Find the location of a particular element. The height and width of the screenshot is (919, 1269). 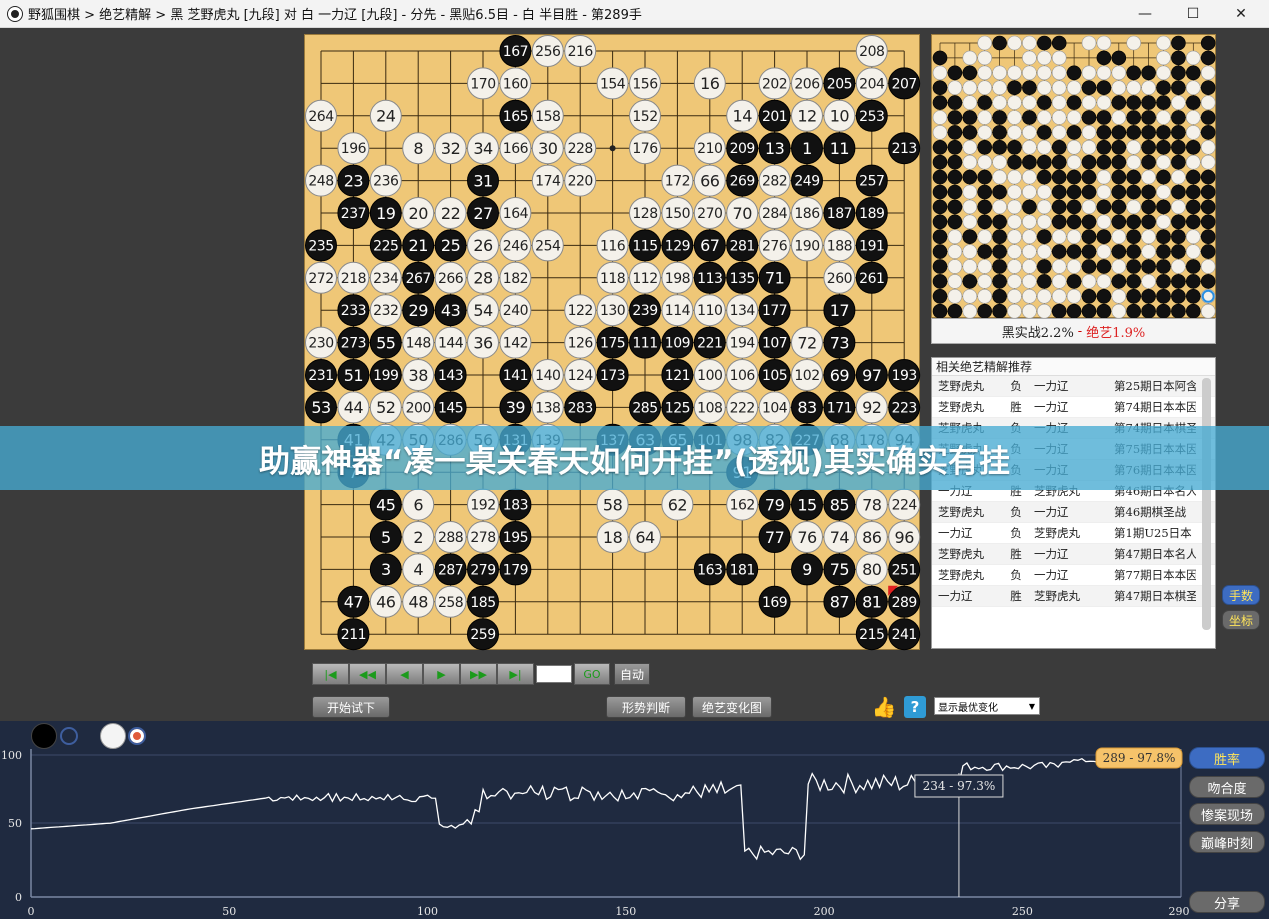

winrate-caption: 黑实战2.2% - 绝艺1.9% is located at coordinates (1073, 331).